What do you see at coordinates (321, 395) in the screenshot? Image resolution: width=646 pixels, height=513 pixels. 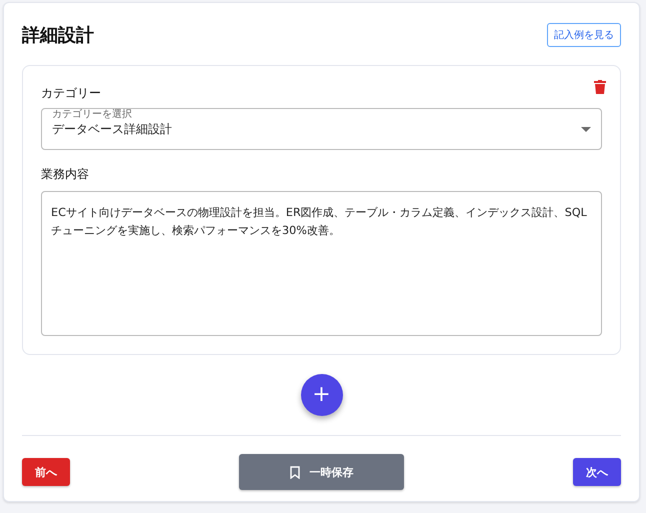 I see `add-button: +` at bounding box center [321, 395].